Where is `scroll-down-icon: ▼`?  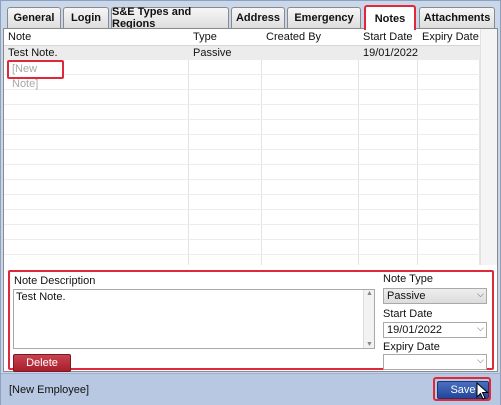 scroll-down-icon: ▼ is located at coordinates (369, 344).